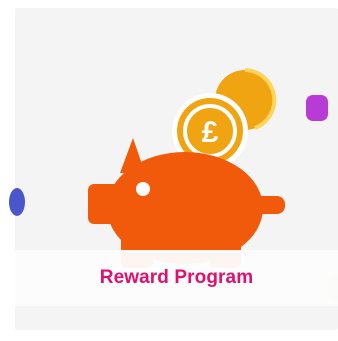 This screenshot has width=338, height=341. Describe the element at coordinates (317, 108) in the screenshot. I see `purple-dot` at that location.